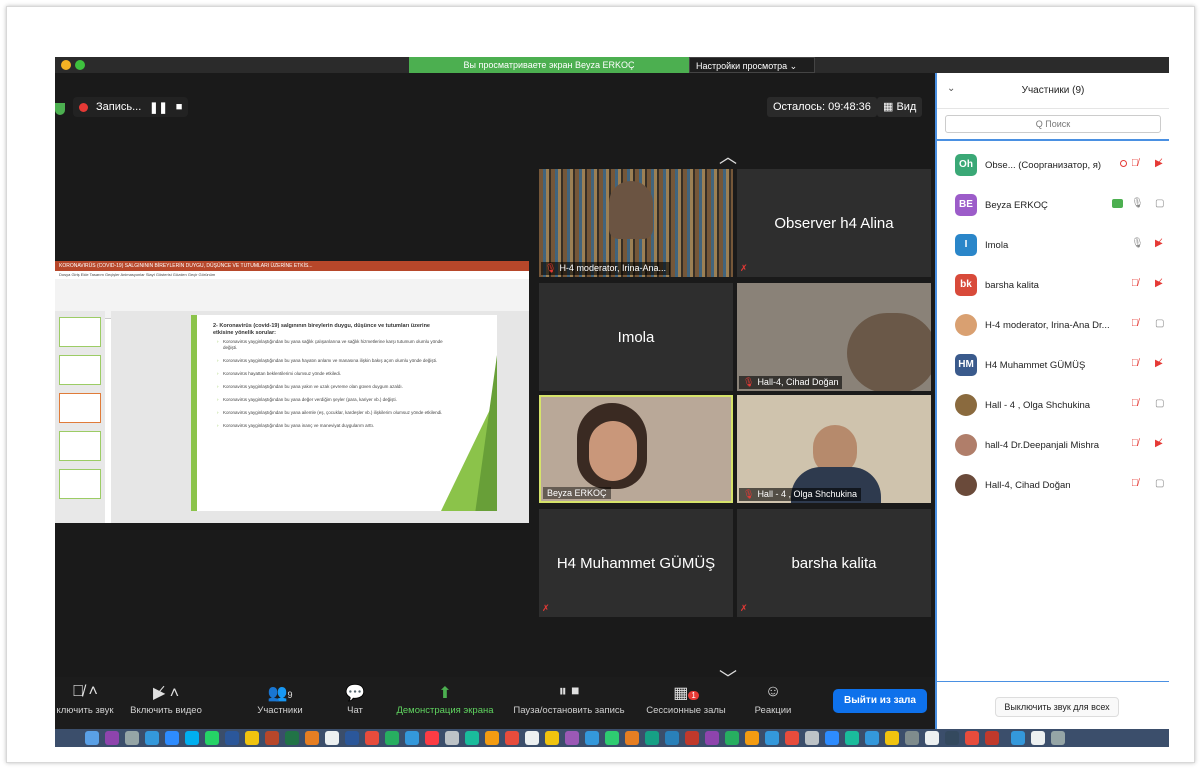 The width and height of the screenshot is (1201, 769). I want to click on pause-recording-button: ⏸ ⏹ Пауза/остановить запись, so click(569, 699).